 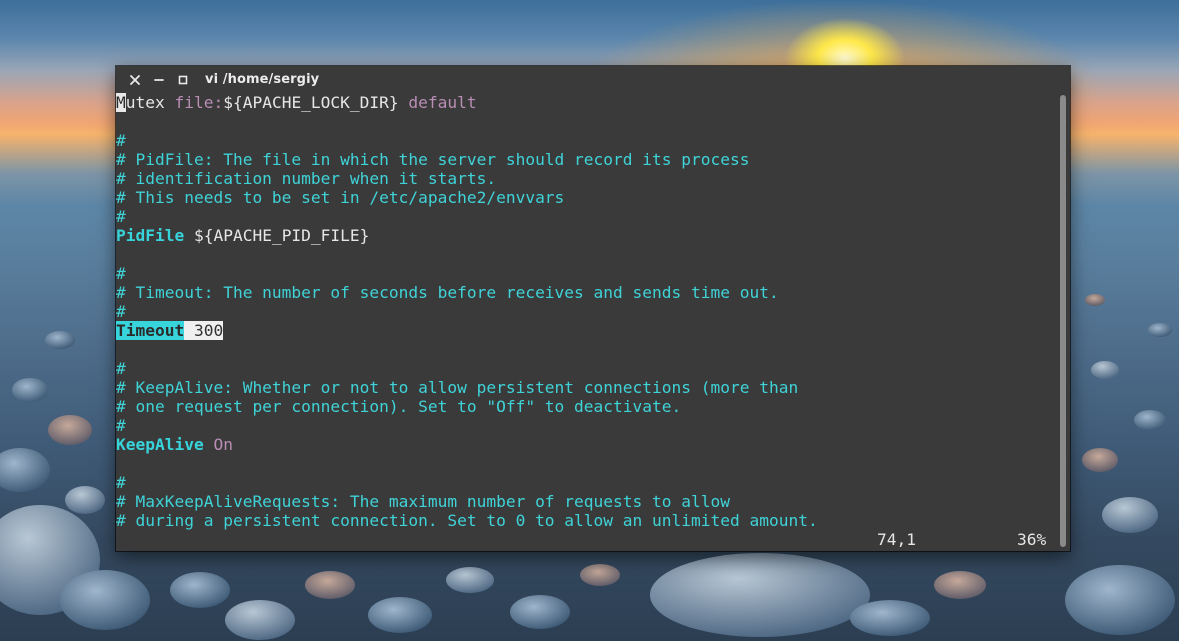 I want to click on directive-line-highlighted: Timeout 300, so click(x=170, y=330).